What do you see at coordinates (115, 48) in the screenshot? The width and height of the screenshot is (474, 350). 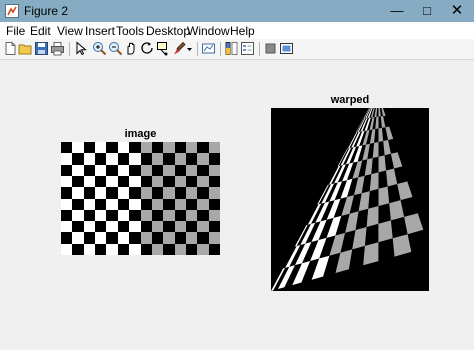 I see `zoom-out-icon` at bounding box center [115, 48].